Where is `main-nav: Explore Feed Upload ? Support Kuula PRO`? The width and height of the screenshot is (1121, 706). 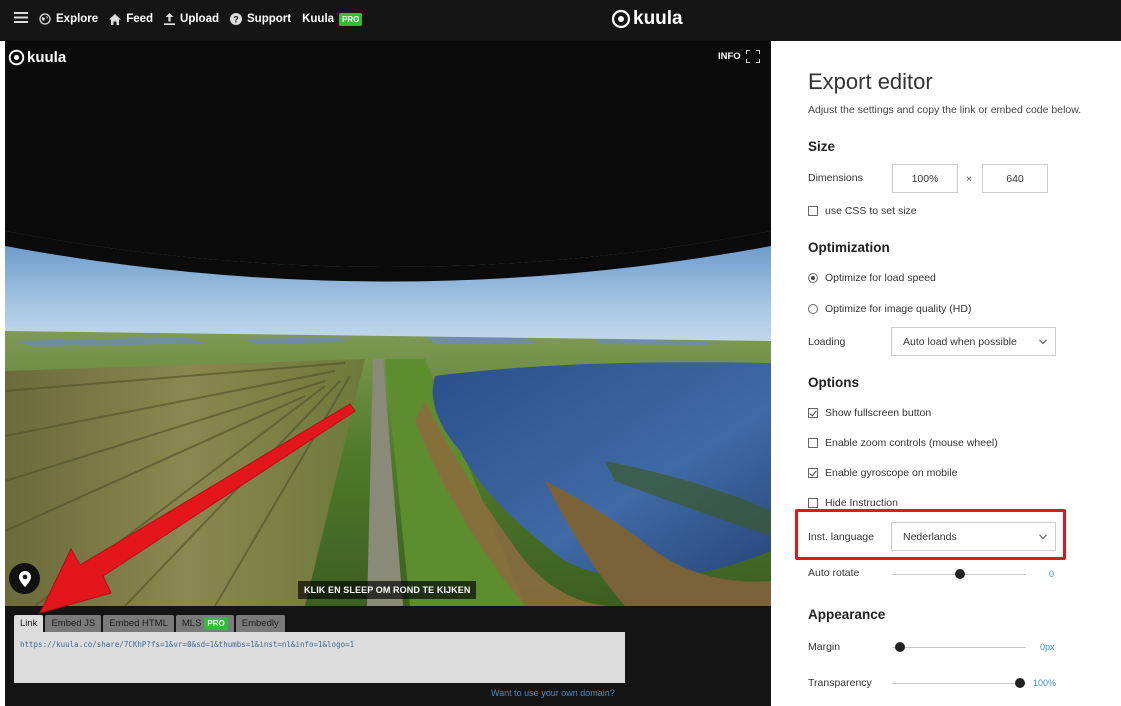 main-nav: Explore Feed Upload ? Support Kuula PRO is located at coordinates (188, 19).